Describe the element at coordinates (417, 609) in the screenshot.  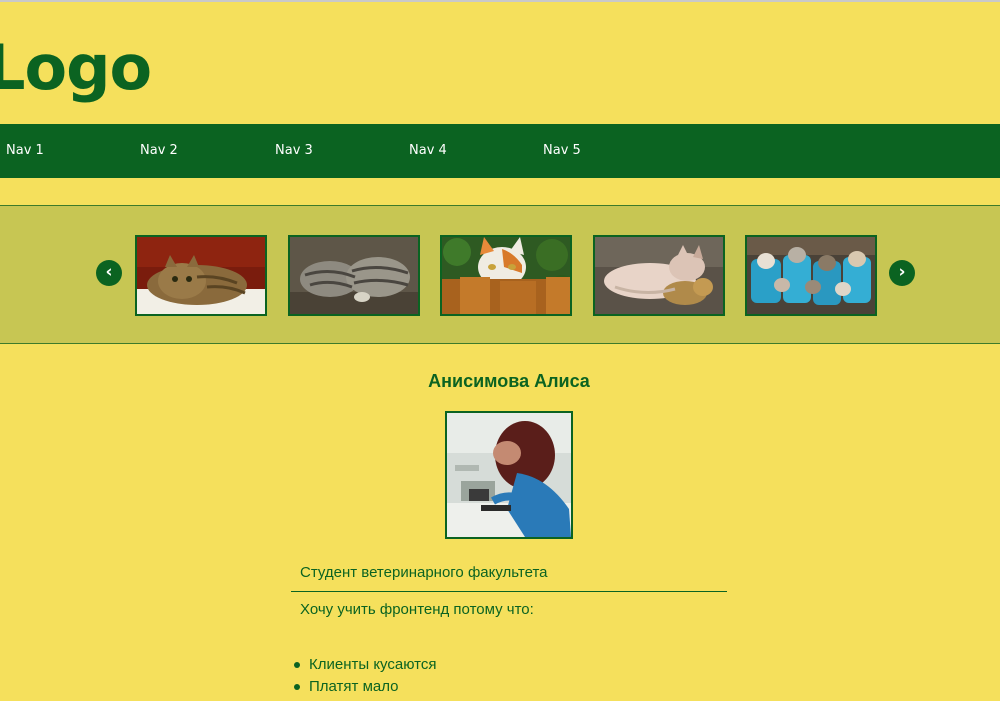
I see `reasons-heading: Хочу учить фронтенд потому что:` at that location.